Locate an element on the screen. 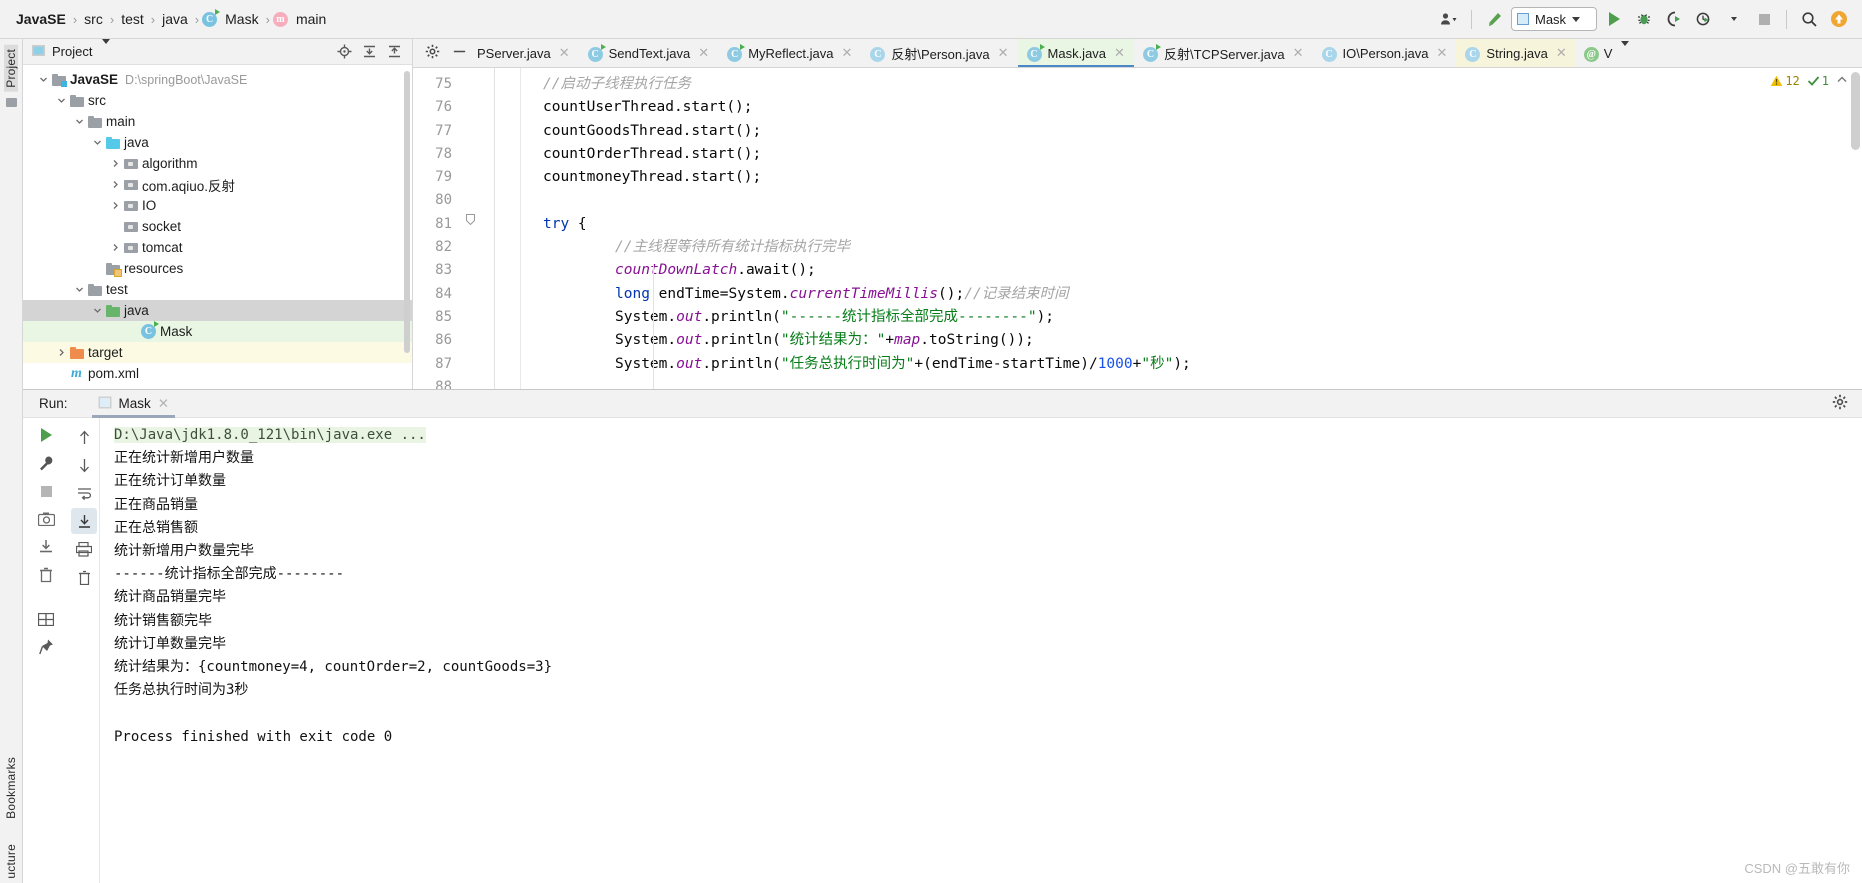 The width and height of the screenshot is (1862, 883). collapse-all-icon is located at coordinates (394, 52).